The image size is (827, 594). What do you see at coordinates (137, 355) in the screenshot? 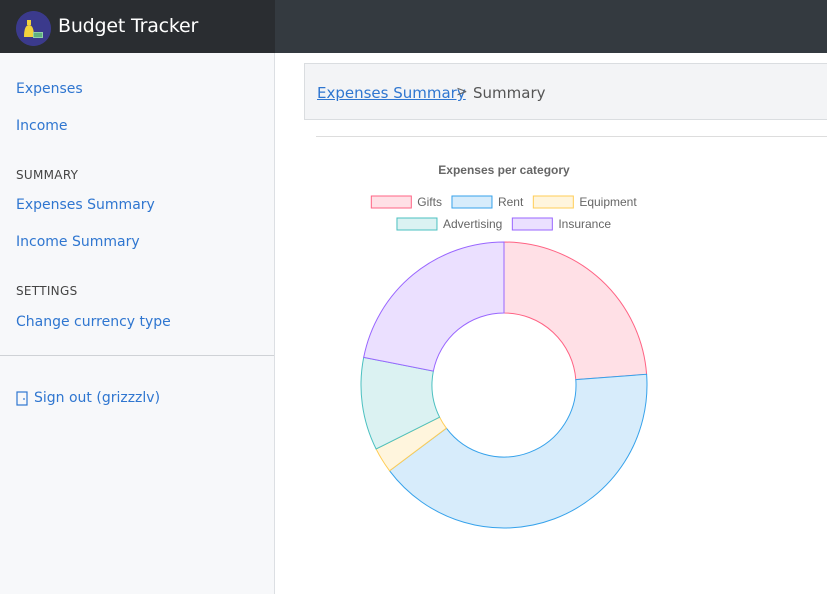
I see `sidebar-divider` at bounding box center [137, 355].